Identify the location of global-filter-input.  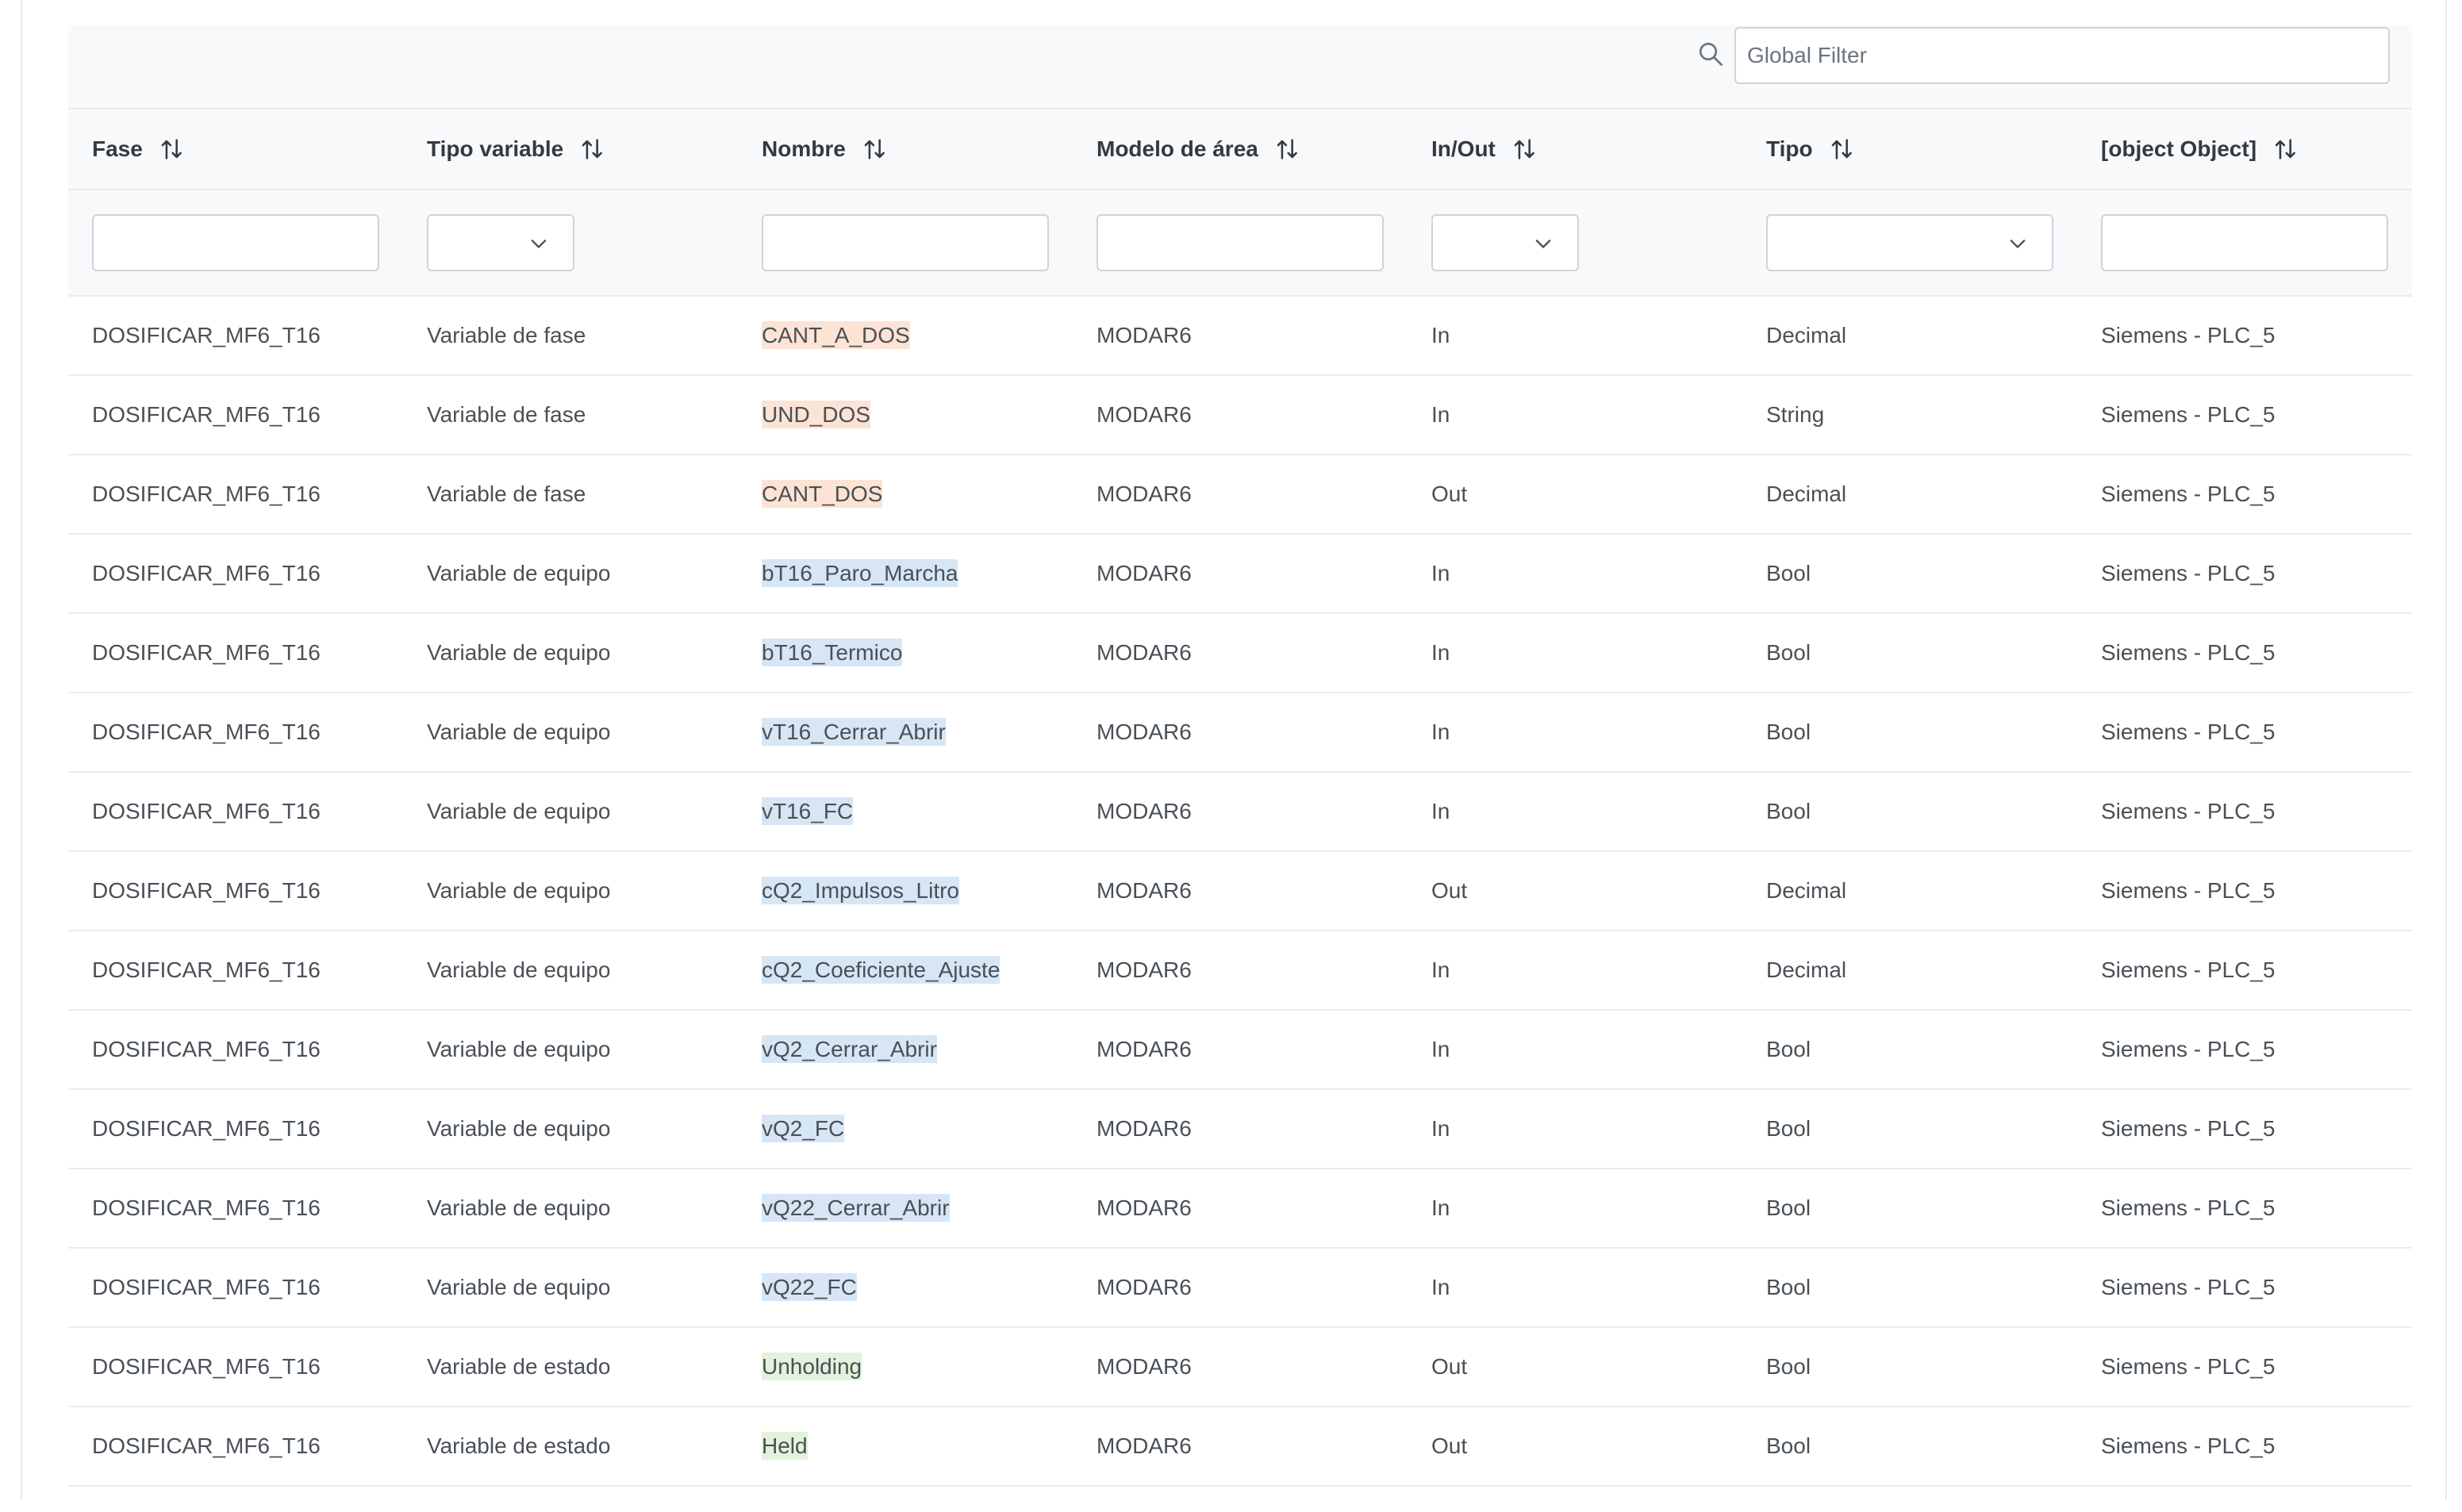
(2062, 56).